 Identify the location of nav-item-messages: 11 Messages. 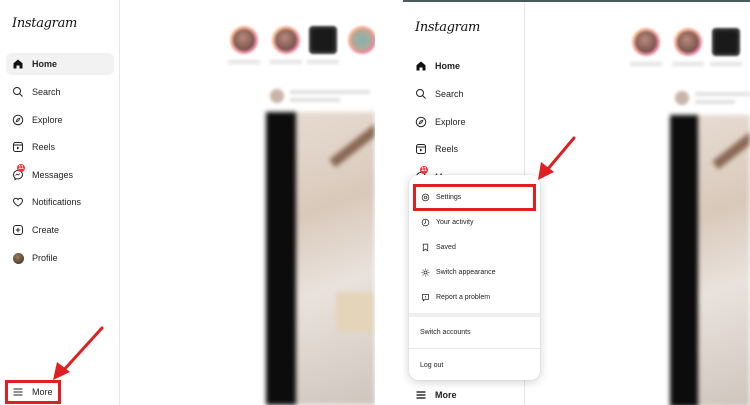
(60, 175).